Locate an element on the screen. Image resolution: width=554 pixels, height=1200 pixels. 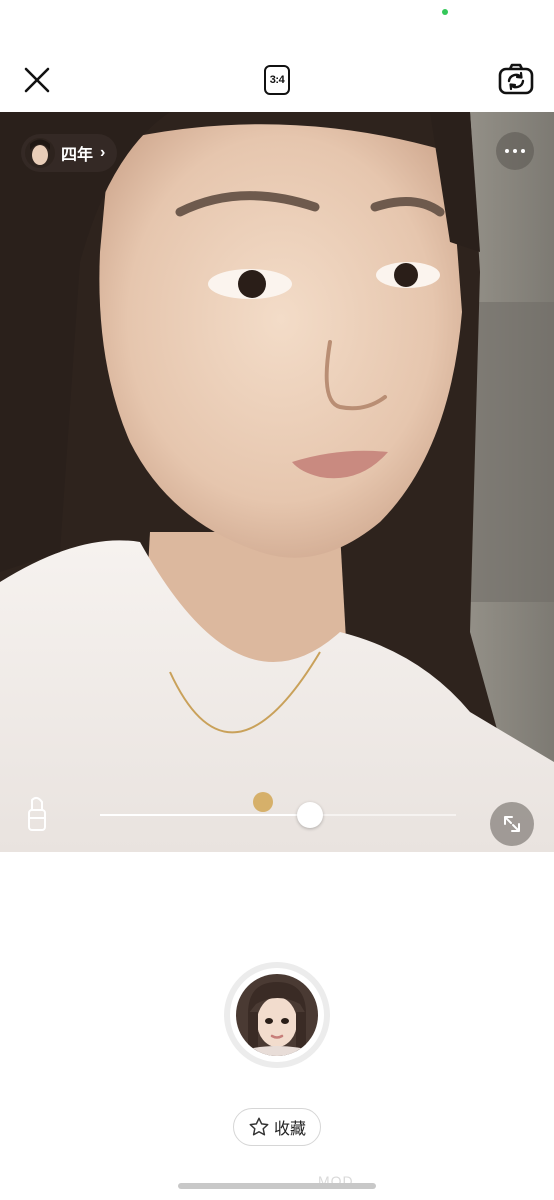
status-indicator-dot is located at coordinates (445, 12).